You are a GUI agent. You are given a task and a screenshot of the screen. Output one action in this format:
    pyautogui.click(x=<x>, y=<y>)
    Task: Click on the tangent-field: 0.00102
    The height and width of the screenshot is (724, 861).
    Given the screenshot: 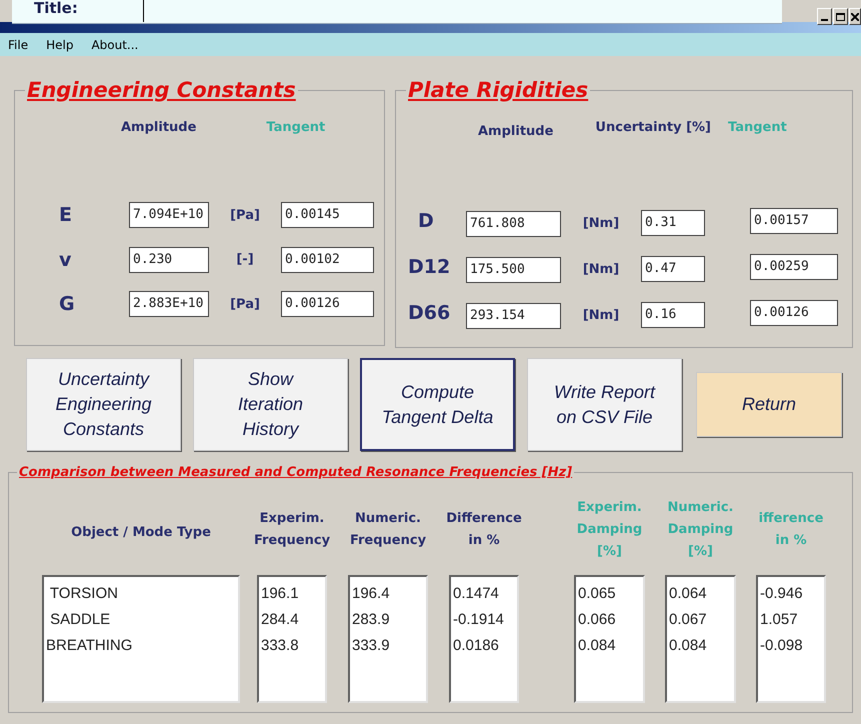 What is the action you would take?
    pyautogui.click(x=327, y=259)
    